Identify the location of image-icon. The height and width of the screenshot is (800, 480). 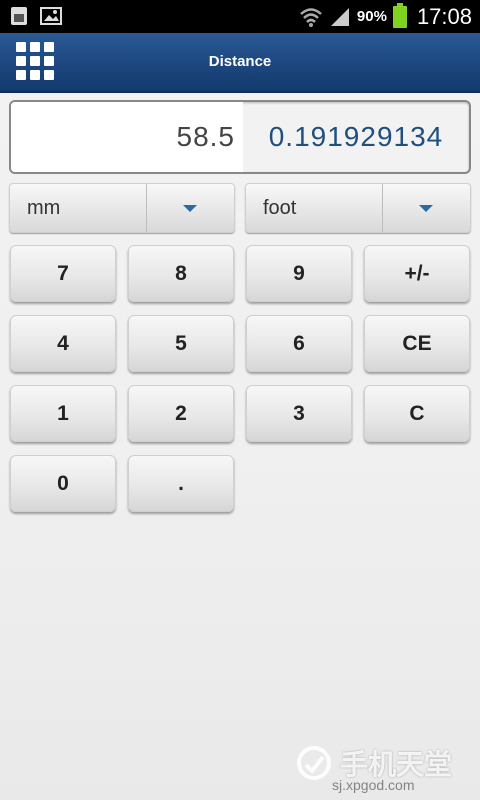
(51, 16).